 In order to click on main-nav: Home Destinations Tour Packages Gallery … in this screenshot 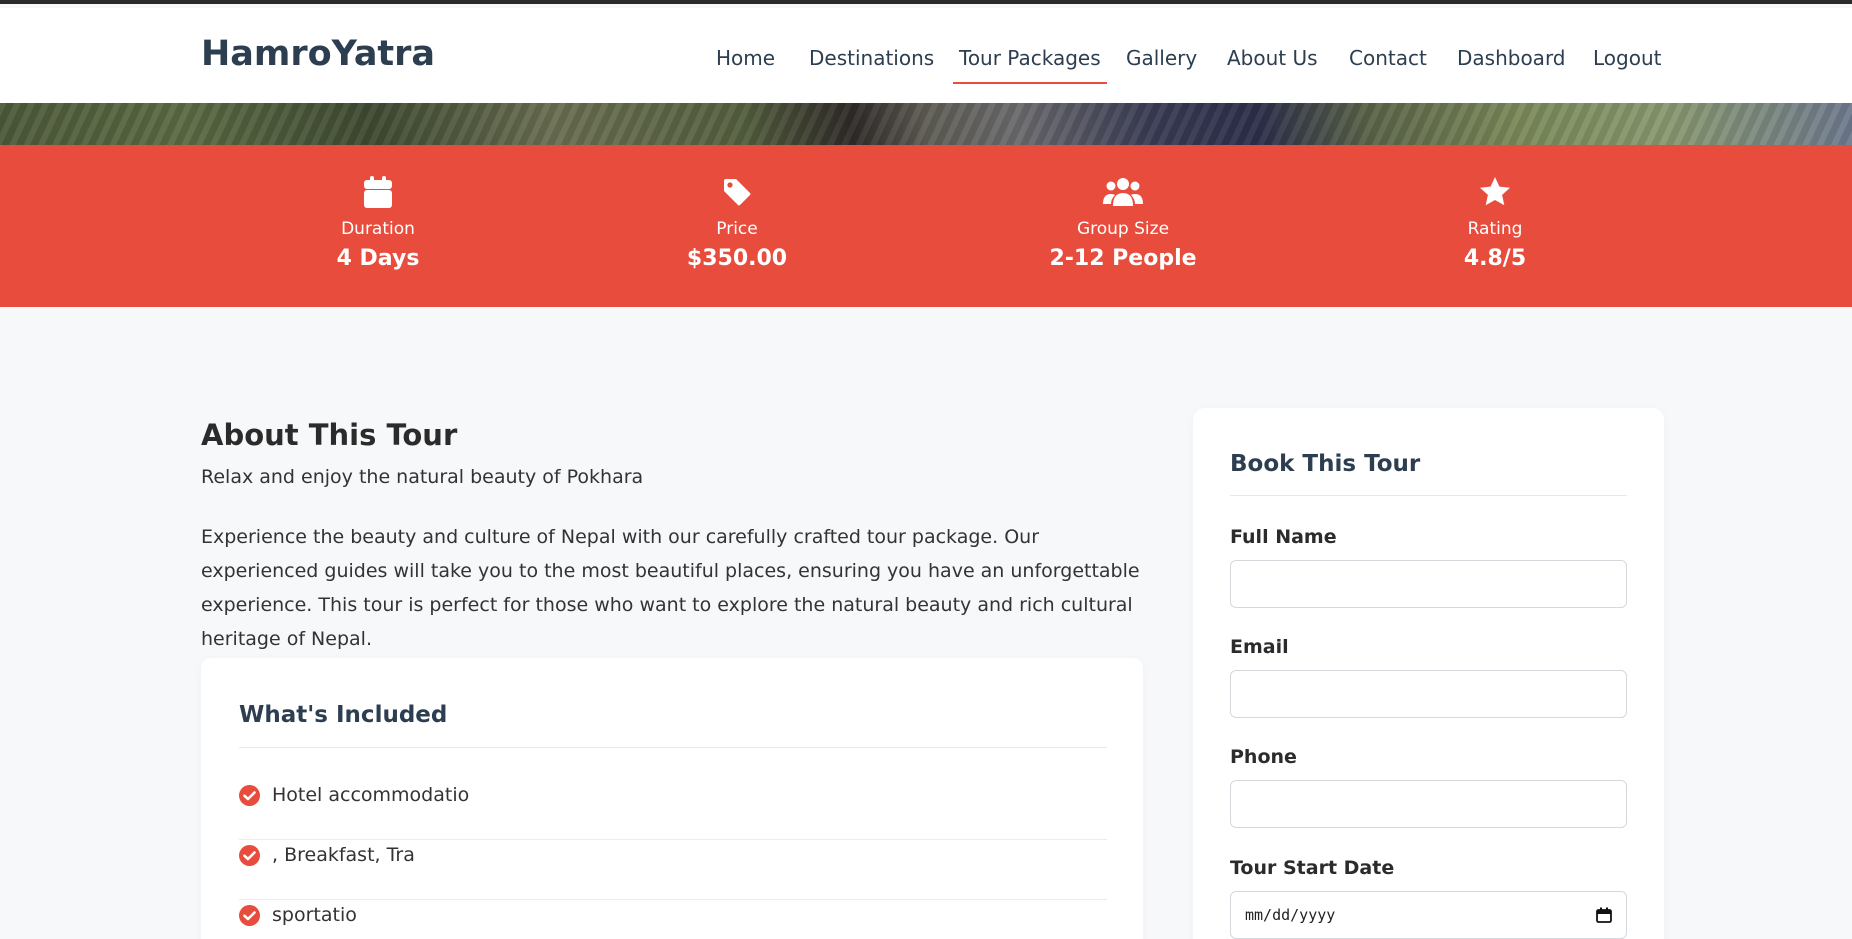, I will do `click(926, 66)`.